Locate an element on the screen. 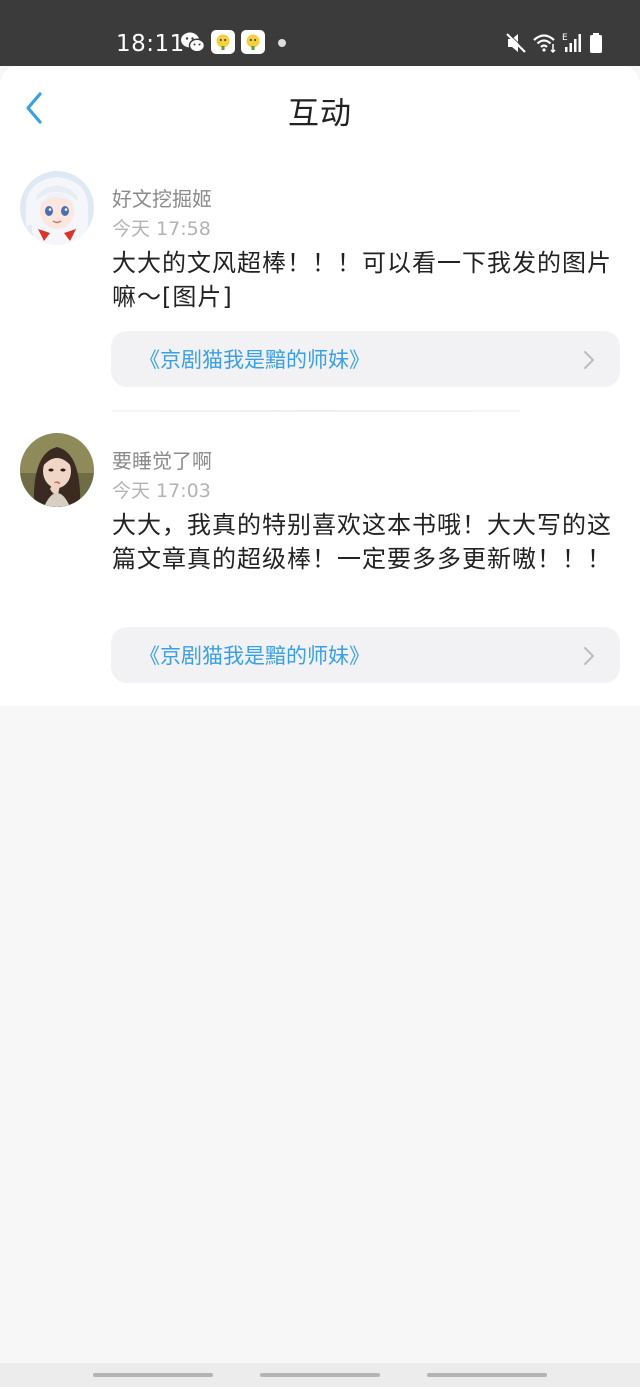 This screenshot has height=1387, width=640. status-time: 18:11 is located at coordinates (150, 44).